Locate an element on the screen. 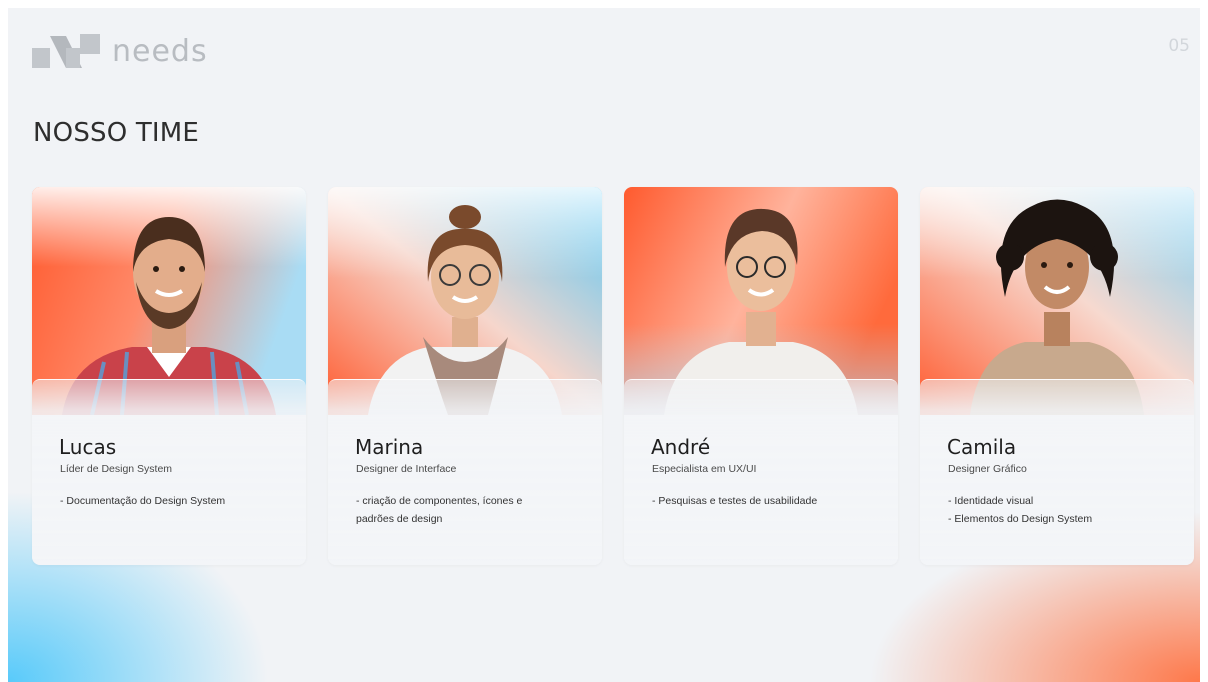  brand-logo: needs is located at coordinates (120, 52).